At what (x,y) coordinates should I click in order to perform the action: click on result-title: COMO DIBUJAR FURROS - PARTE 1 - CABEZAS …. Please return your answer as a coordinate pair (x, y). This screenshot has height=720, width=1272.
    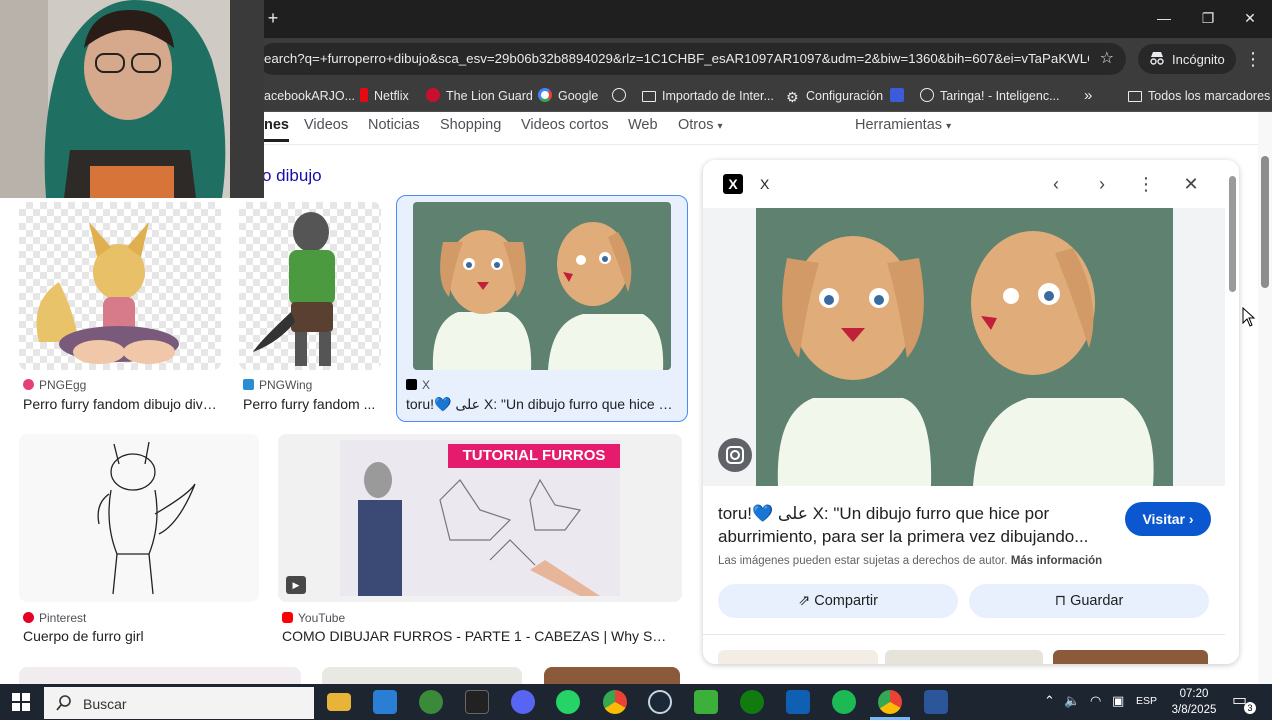
    Looking at the image, I should click on (478, 636).